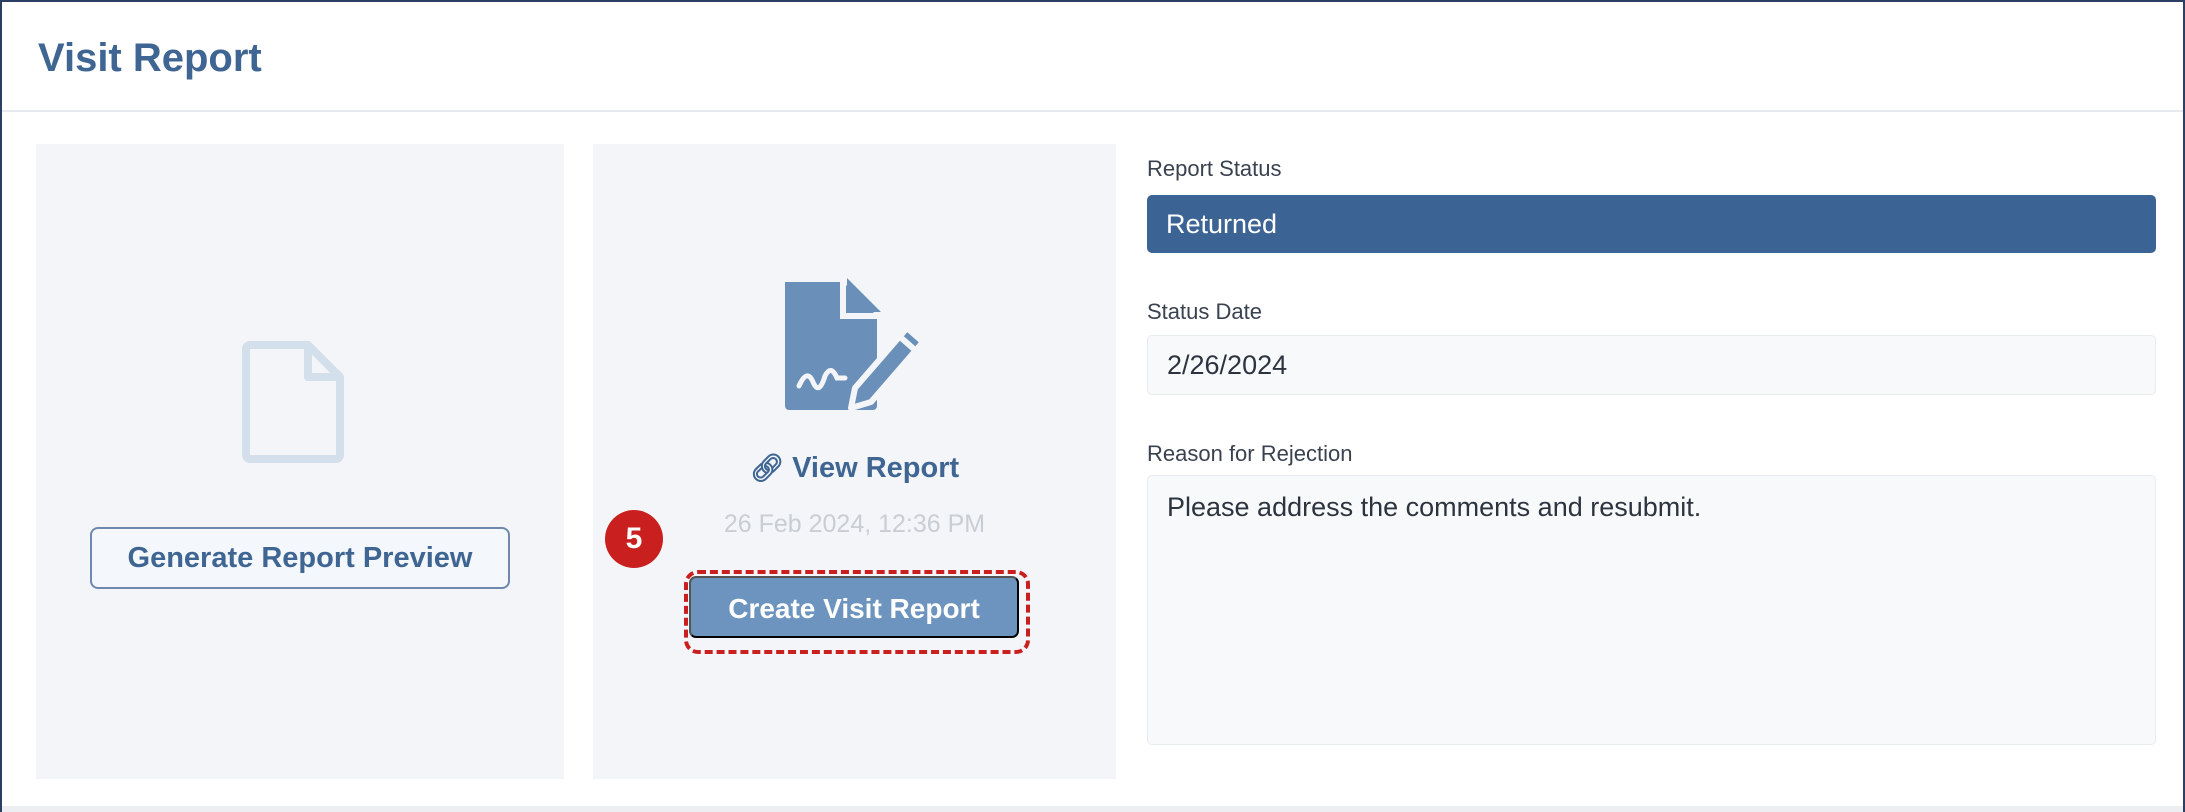 The image size is (2185, 812). Describe the element at coordinates (150, 58) in the screenshot. I see `panel-title: Visit Report` at that location.